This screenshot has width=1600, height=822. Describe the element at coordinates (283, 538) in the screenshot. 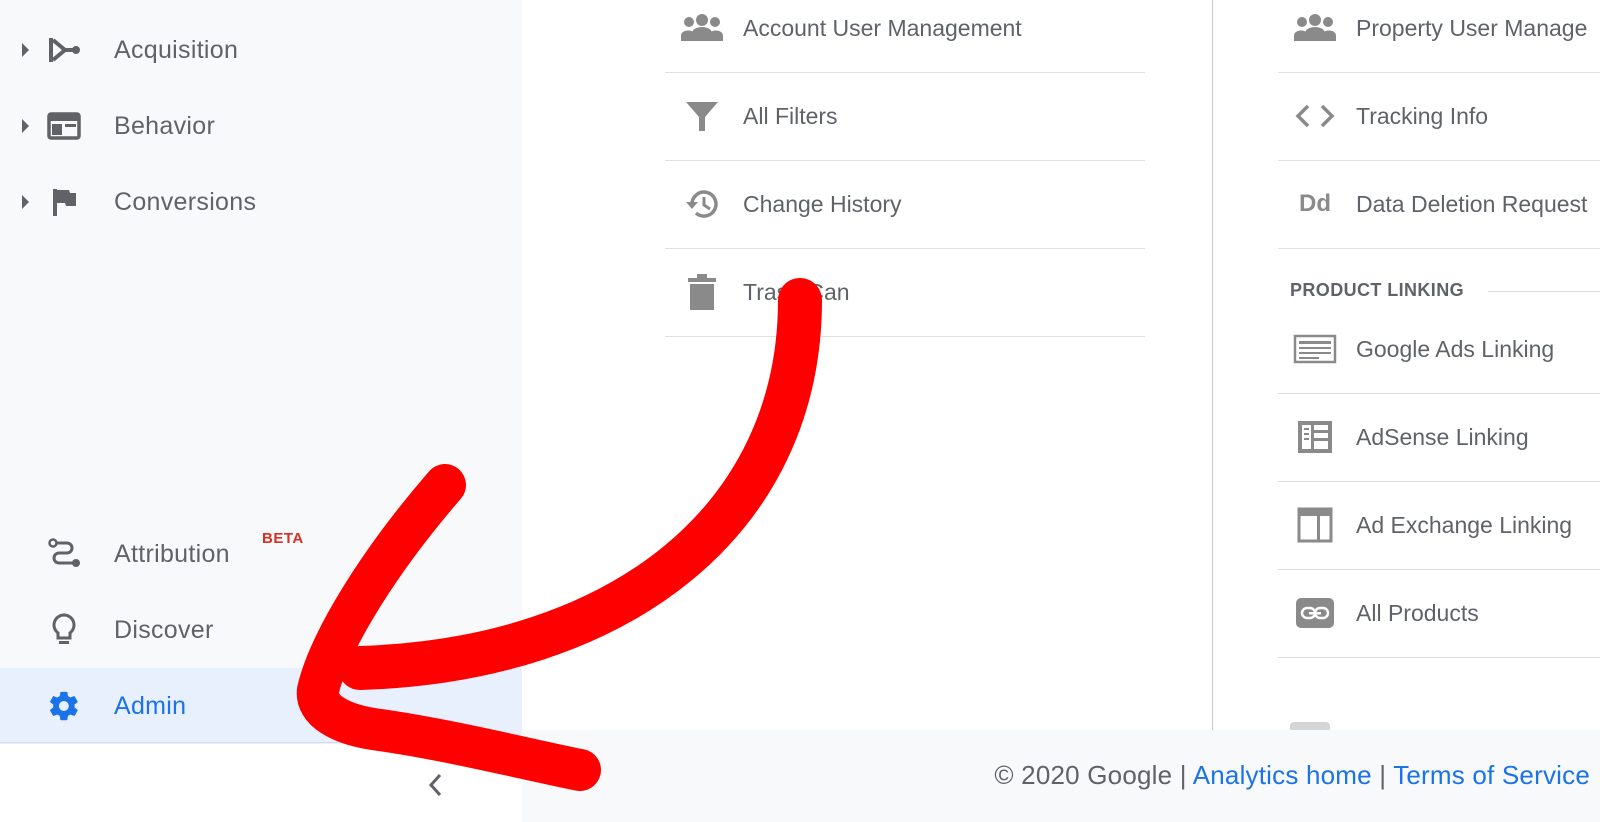

I see `beta-badge: BETA` at that location.